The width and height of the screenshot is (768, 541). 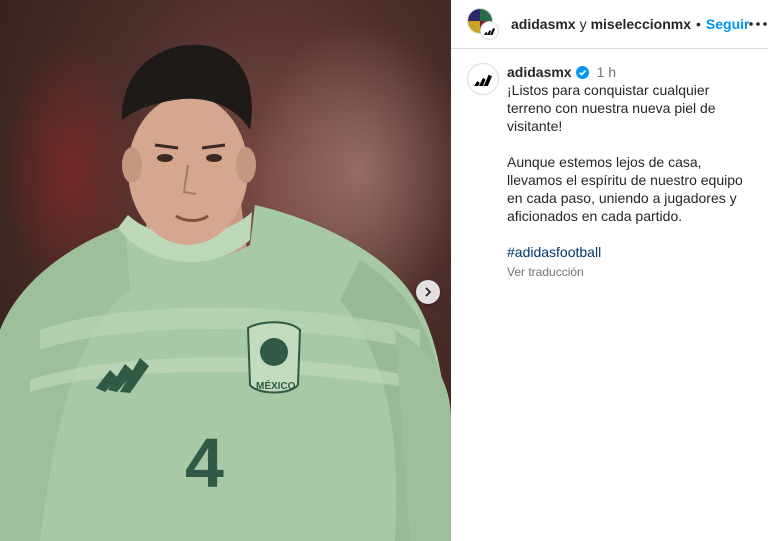 I want to click on caption-avatar, so click(x=483, y=79).